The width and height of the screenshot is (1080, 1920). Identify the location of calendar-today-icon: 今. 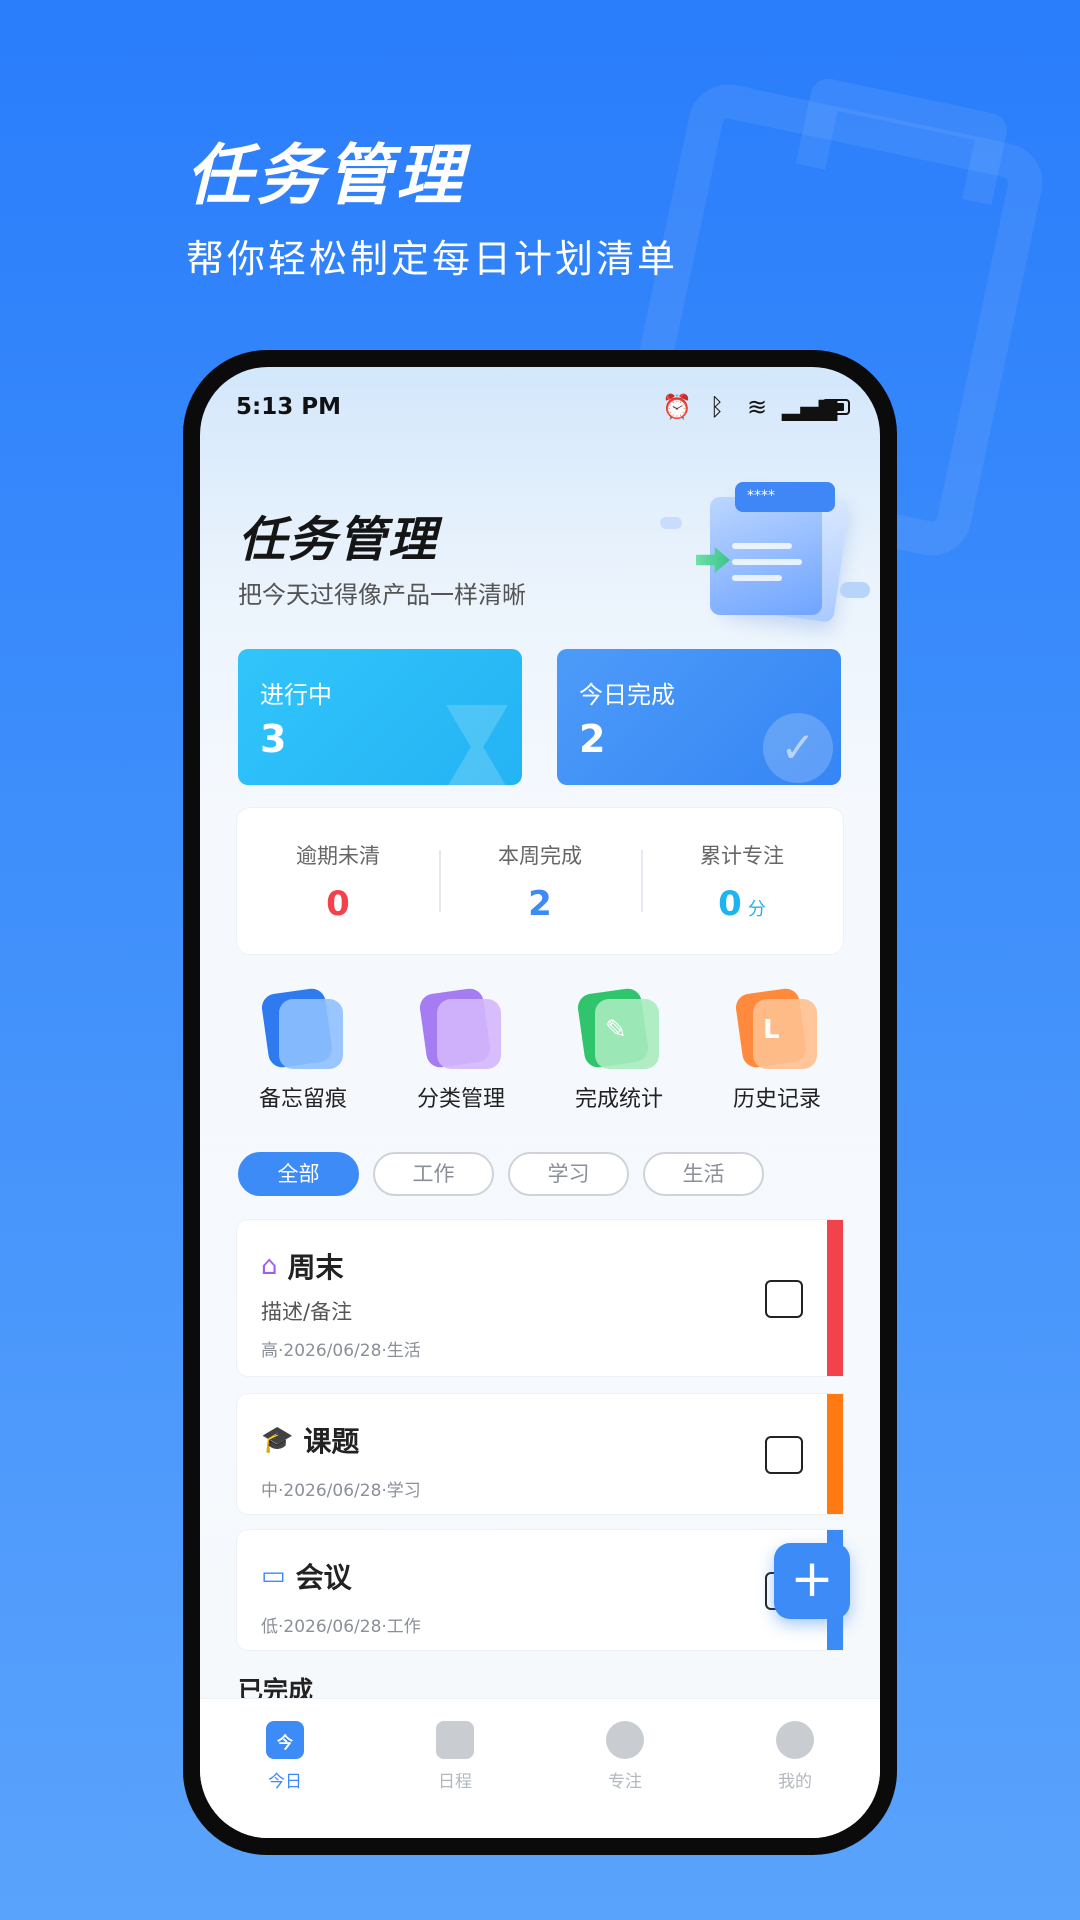
(285, 1740).